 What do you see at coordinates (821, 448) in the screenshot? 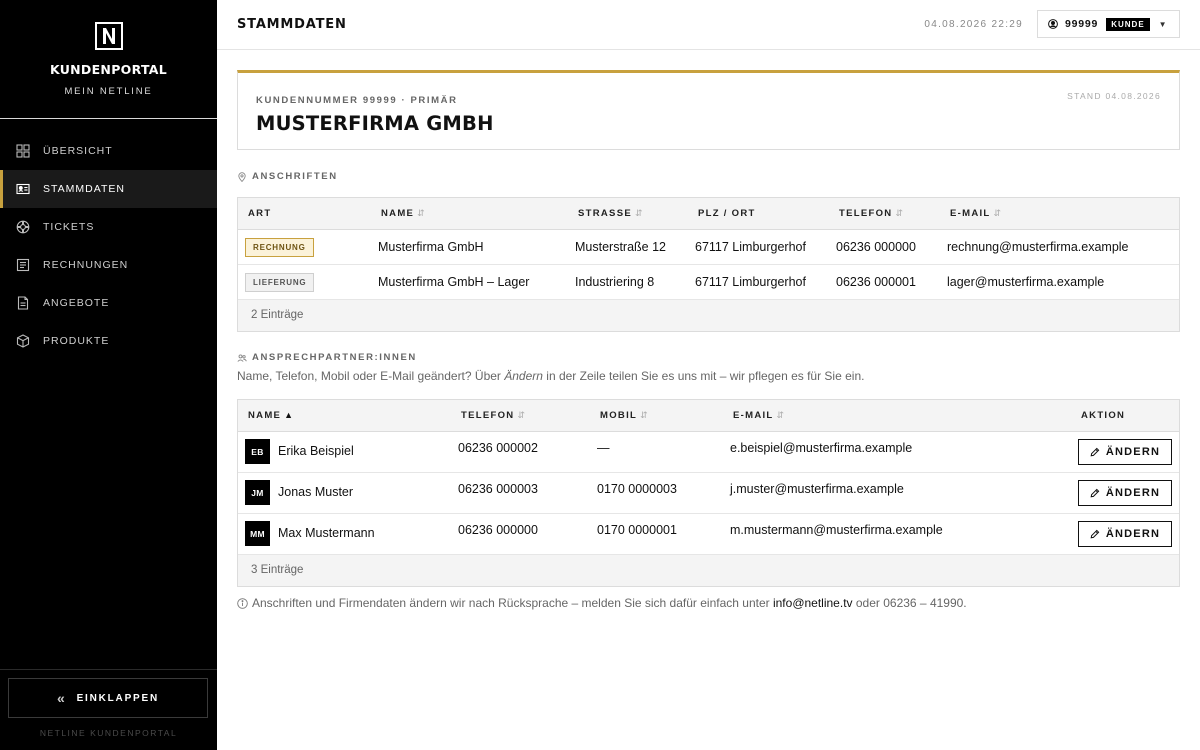
I see `contact-email: e.beispiel@musterfirma.example` at bounding box center [821, 448].